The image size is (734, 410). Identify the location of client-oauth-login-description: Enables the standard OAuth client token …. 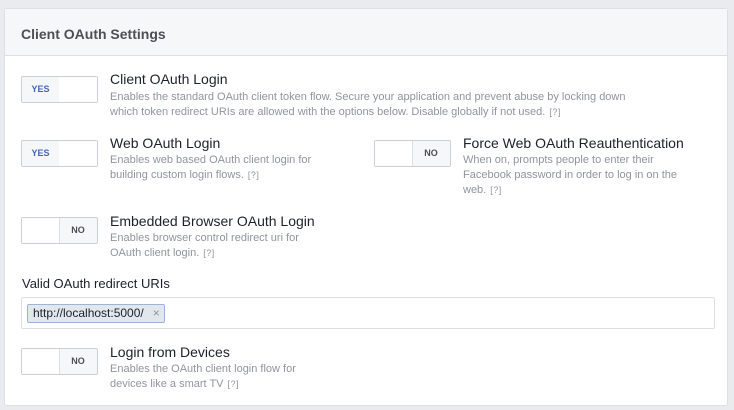
(410, 105).